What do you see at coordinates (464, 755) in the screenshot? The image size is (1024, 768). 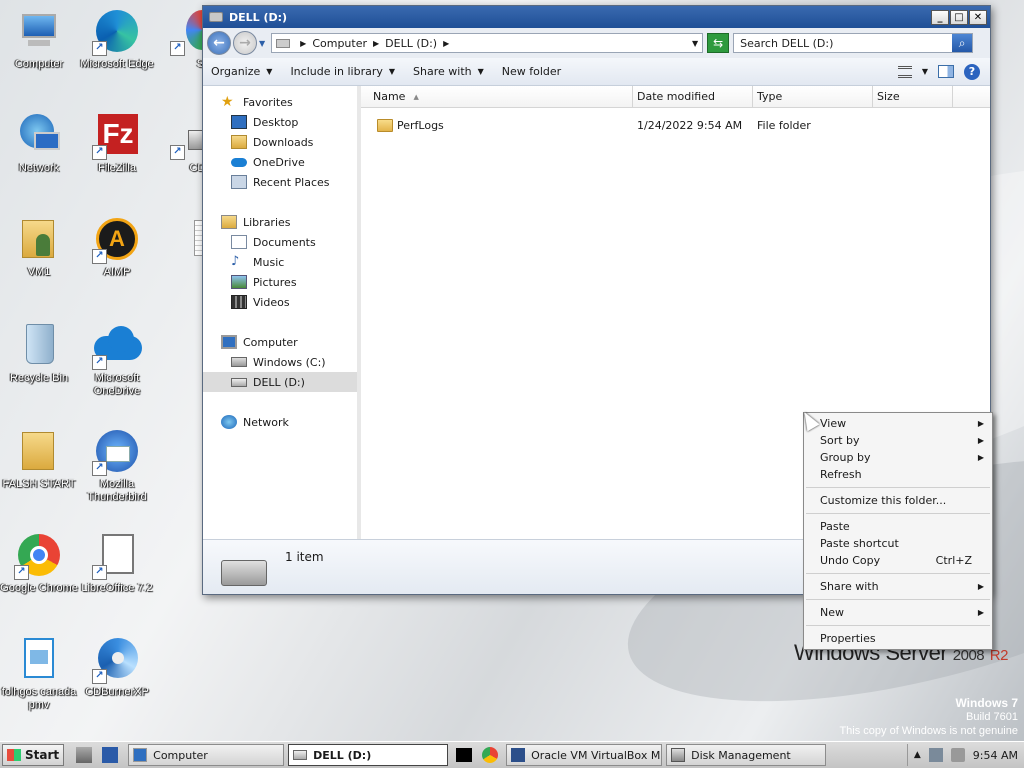 I see `command-prompt-icon` at bounding box center [464, 755].